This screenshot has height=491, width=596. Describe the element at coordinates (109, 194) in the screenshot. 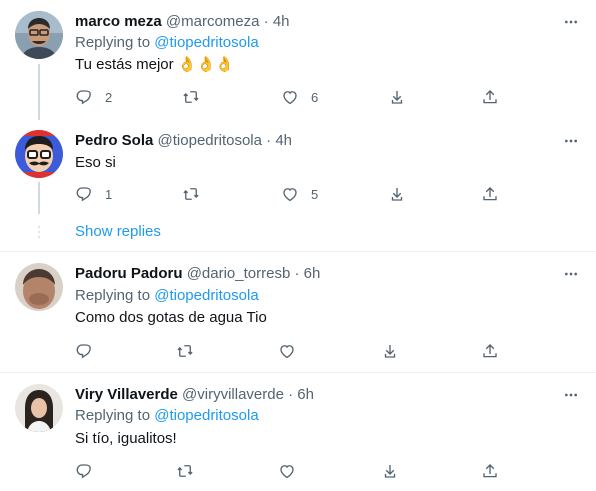

I see `reply-count: 1` at that location.